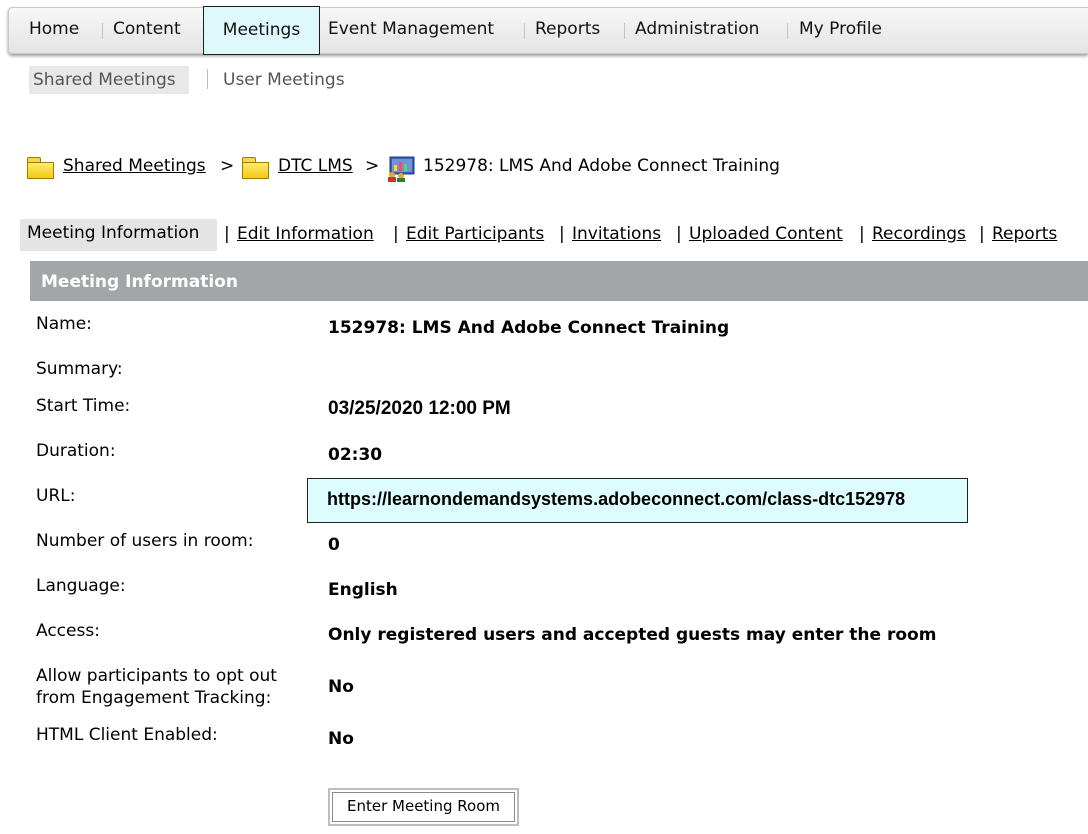  What do you see at coordinates (305, 234) in the screenshot?
I see `tab-edit-information: Edit Information` at bounding box center [305, 234].